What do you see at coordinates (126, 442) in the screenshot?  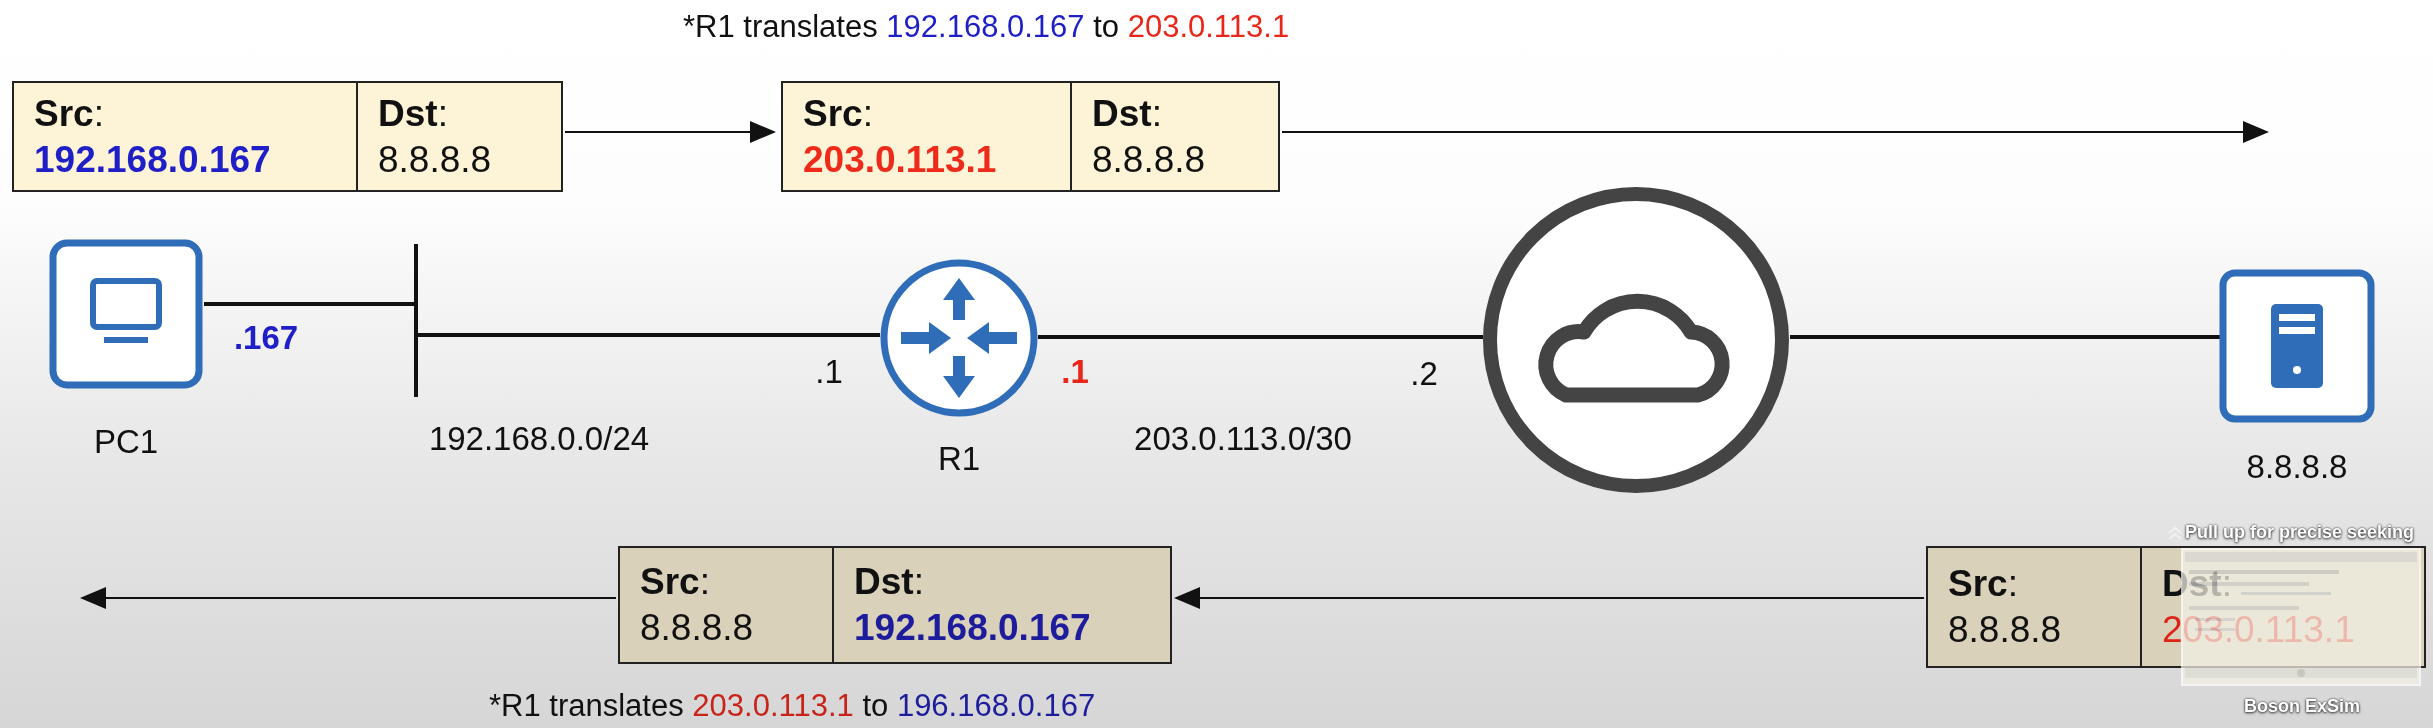 I see `node-label: PC1` at bounding box center [126, 442].